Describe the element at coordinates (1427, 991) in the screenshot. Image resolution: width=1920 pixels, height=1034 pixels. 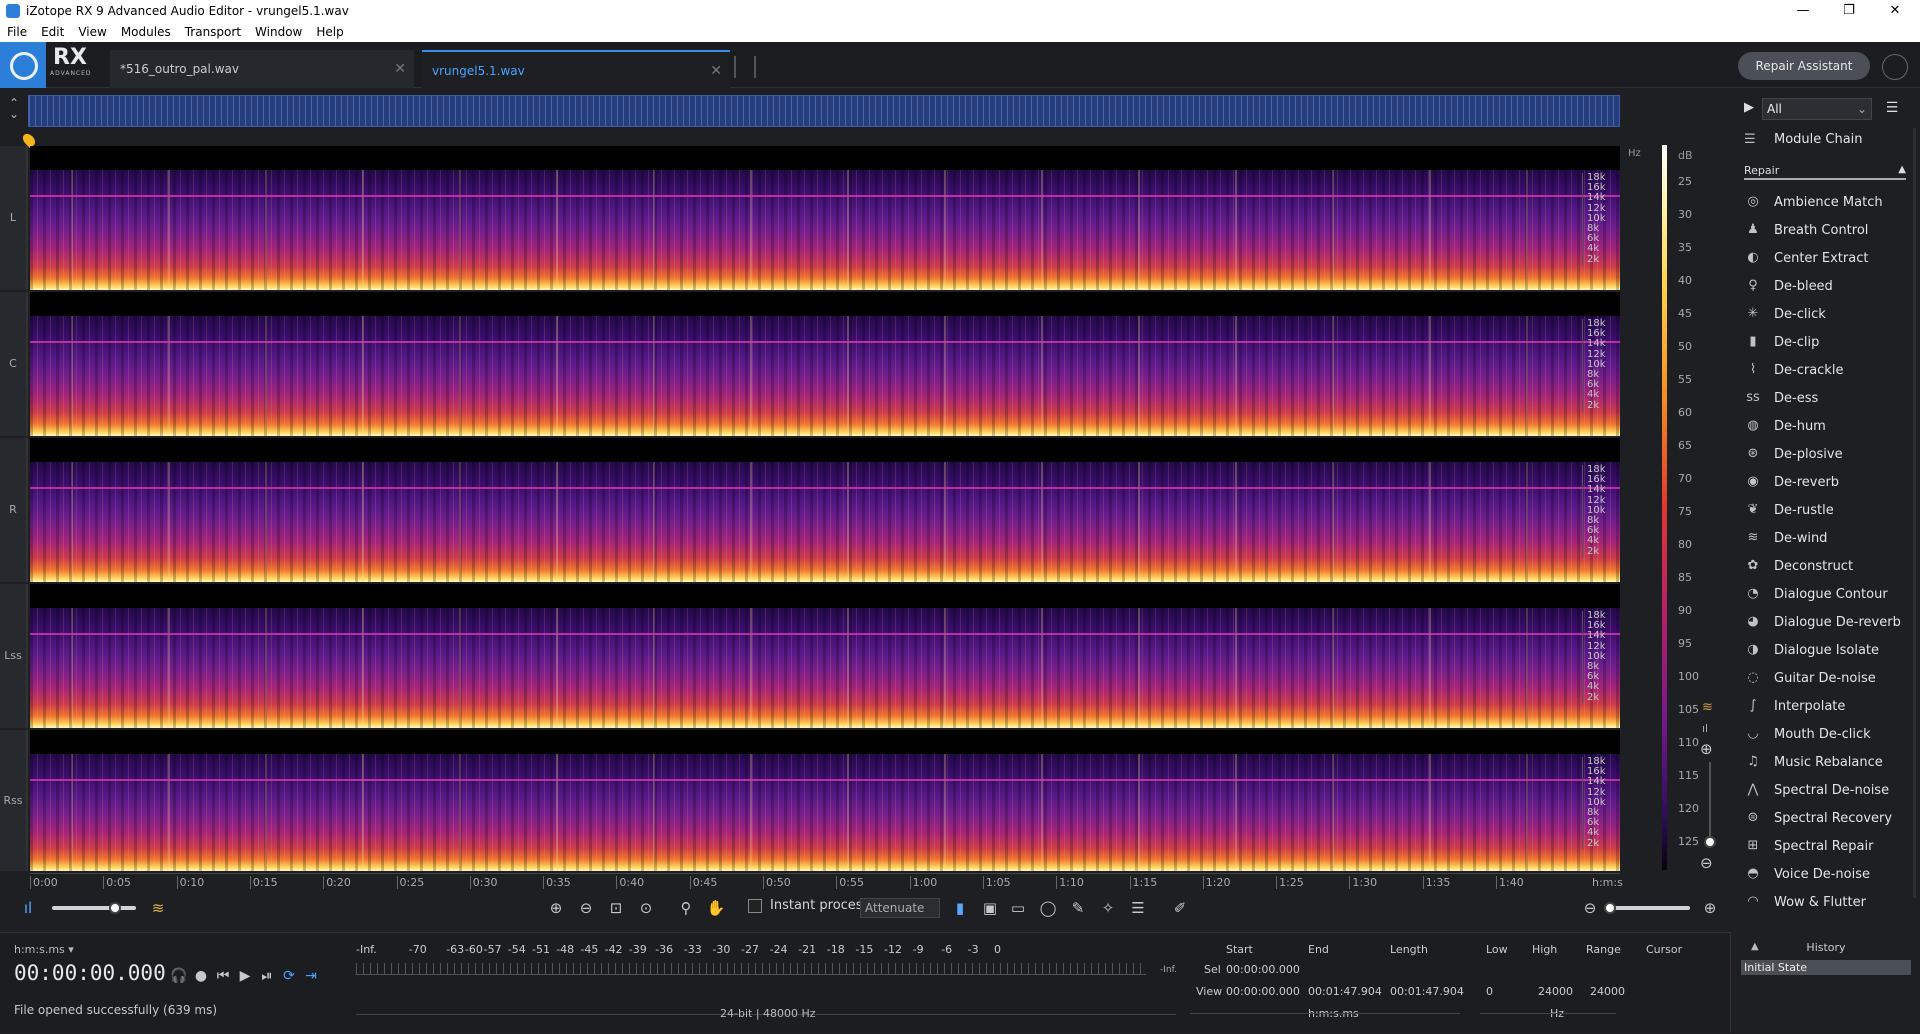
I see `view-length-field: 00:01:47.904` at that location.